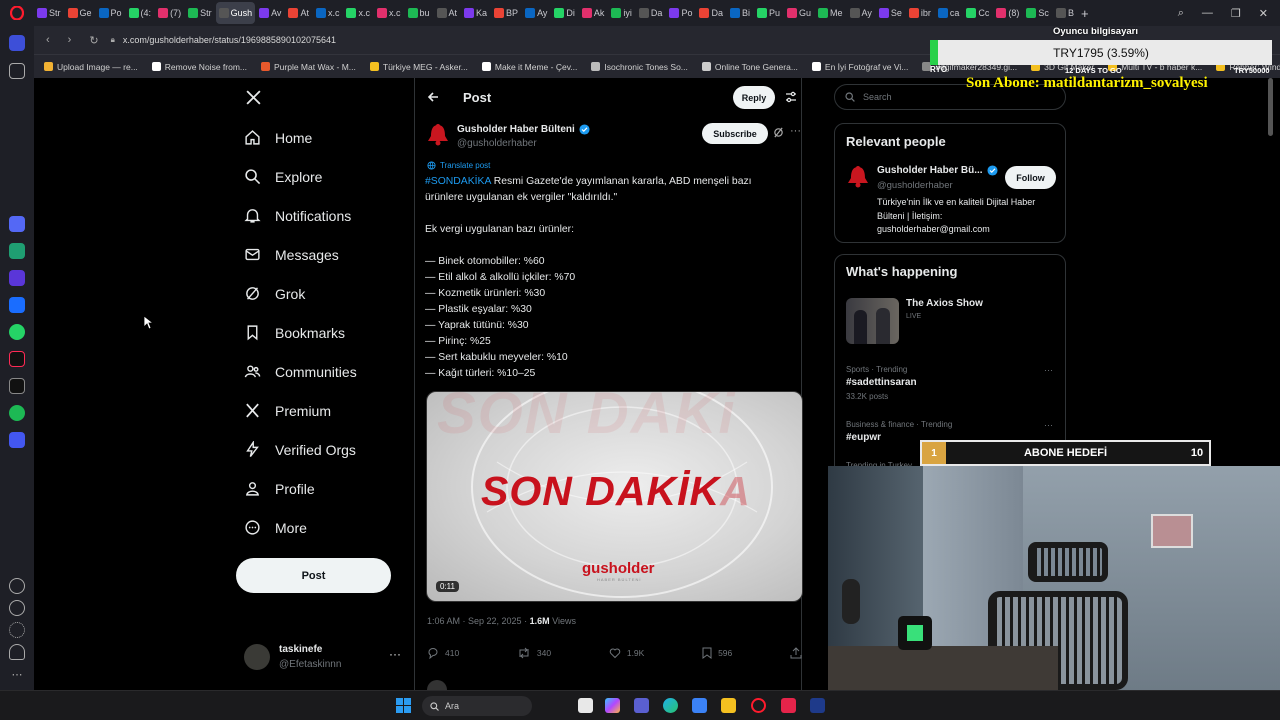  What do you see at coordinates (433, 97) in the screenshot?
I see `back-arrow-icon` at bounding box center [433, 97].